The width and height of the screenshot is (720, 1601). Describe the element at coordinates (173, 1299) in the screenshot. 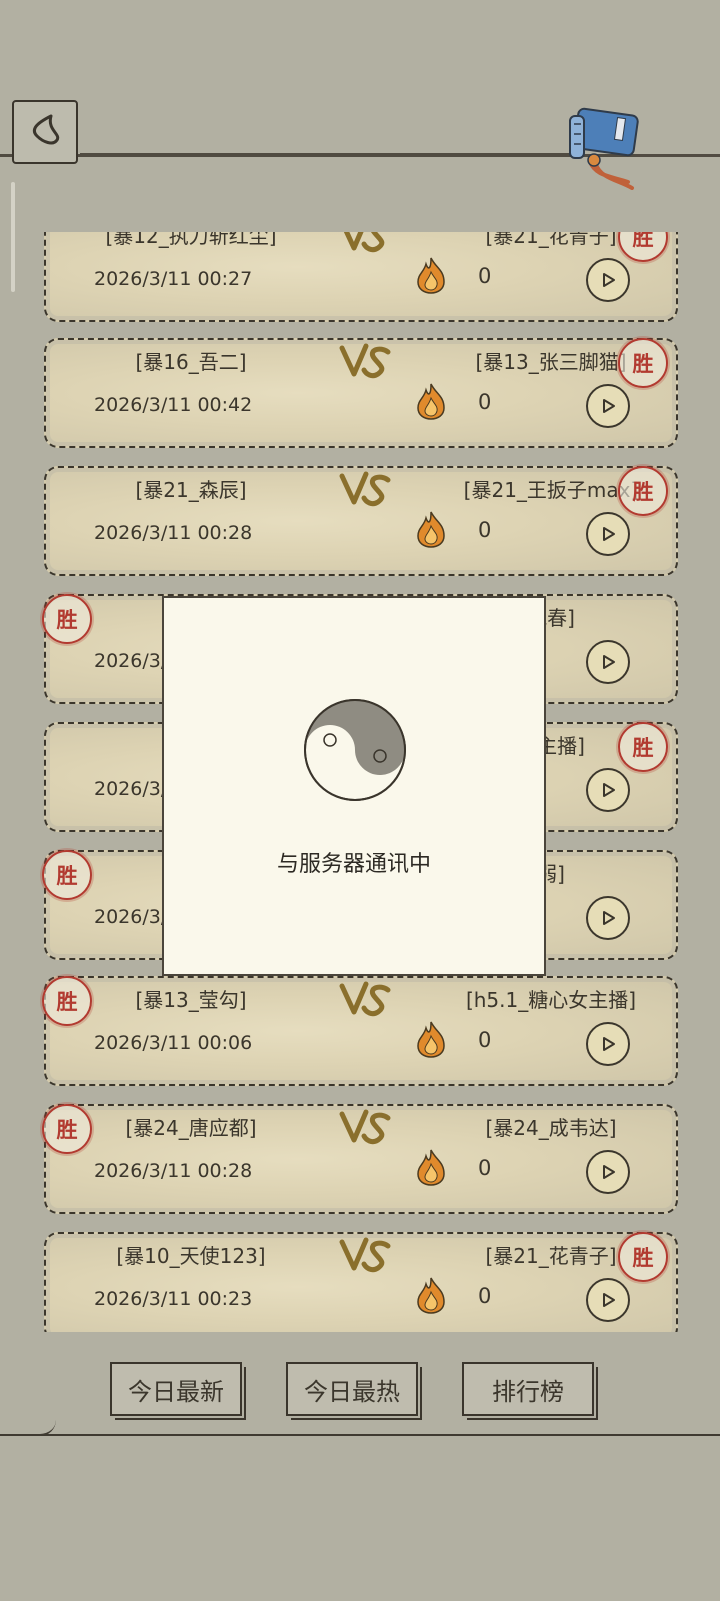

I see `match-date: 2026/3/11 00:23` at that location.